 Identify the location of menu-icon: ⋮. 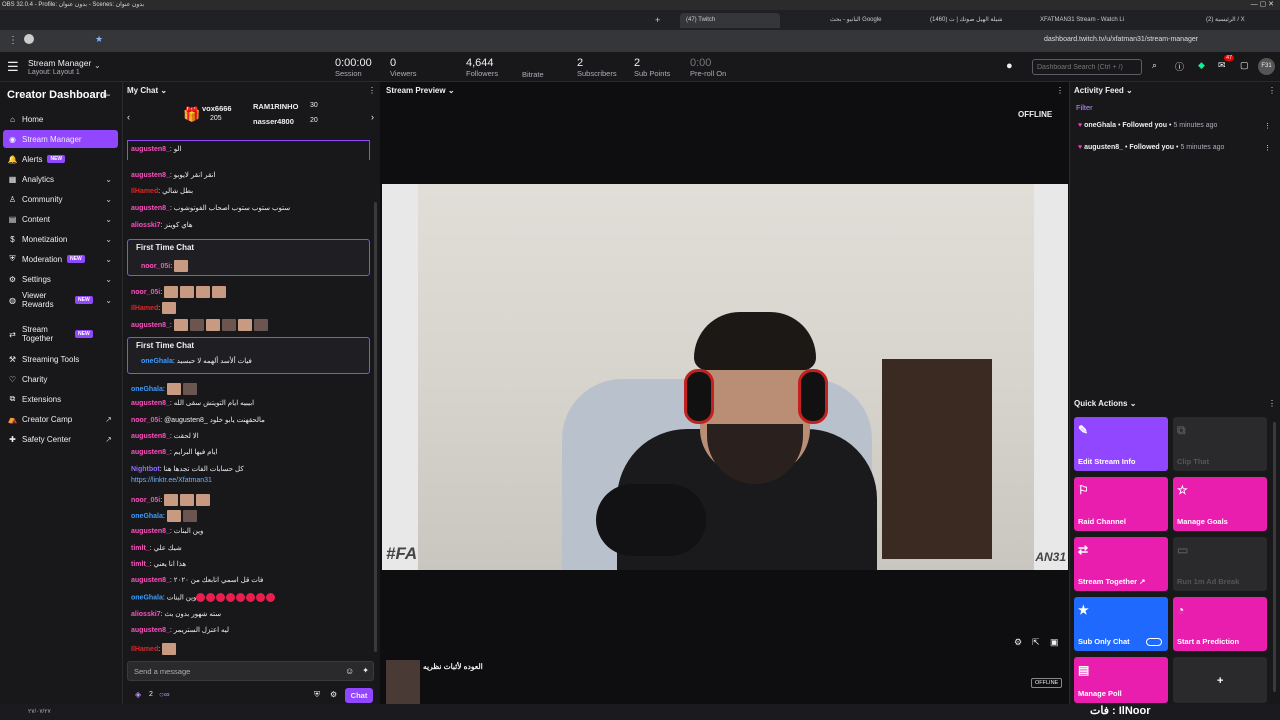
(13, 40).